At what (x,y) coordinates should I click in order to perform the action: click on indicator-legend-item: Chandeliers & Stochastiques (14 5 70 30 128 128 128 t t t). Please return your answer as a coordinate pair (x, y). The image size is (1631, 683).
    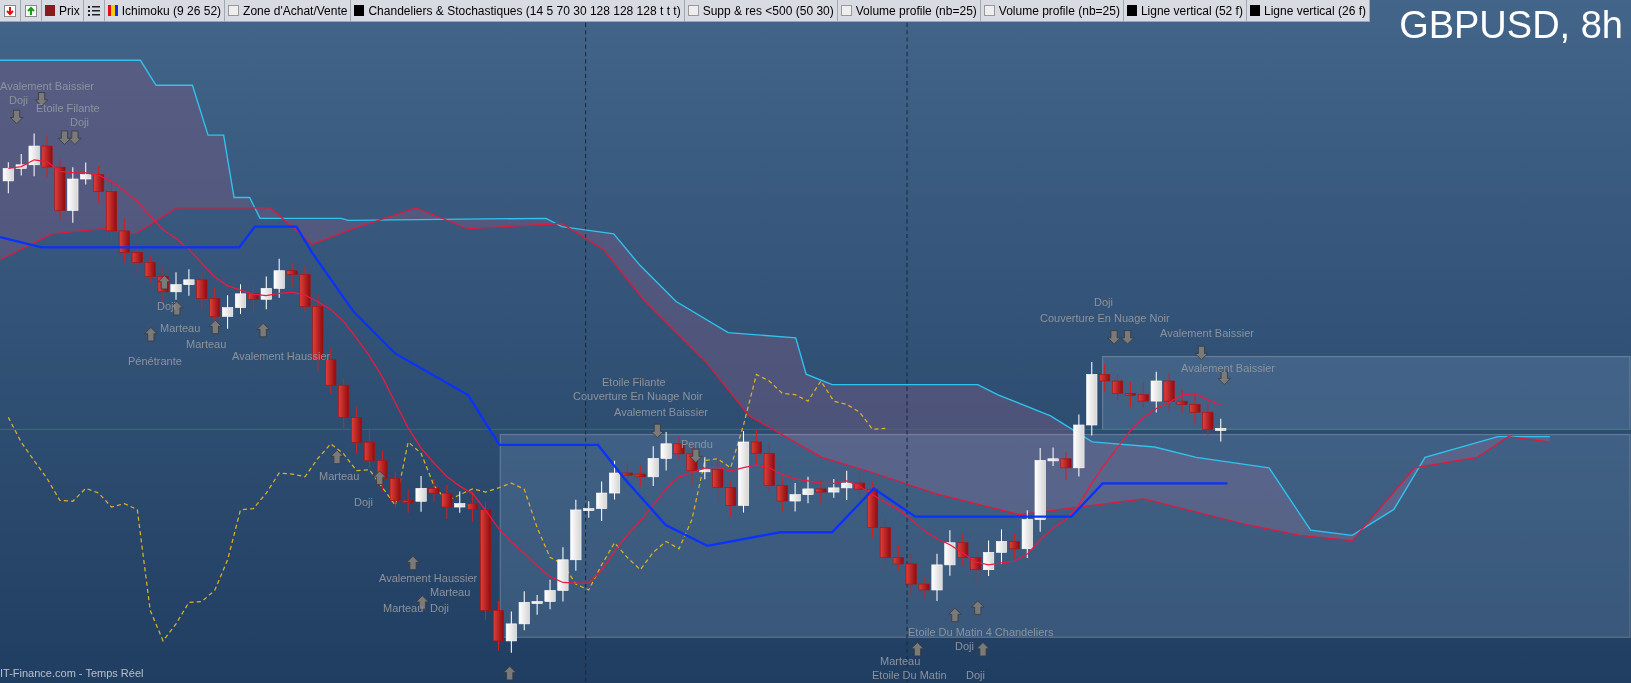
    Looking at the image, I should click on (518, 10).